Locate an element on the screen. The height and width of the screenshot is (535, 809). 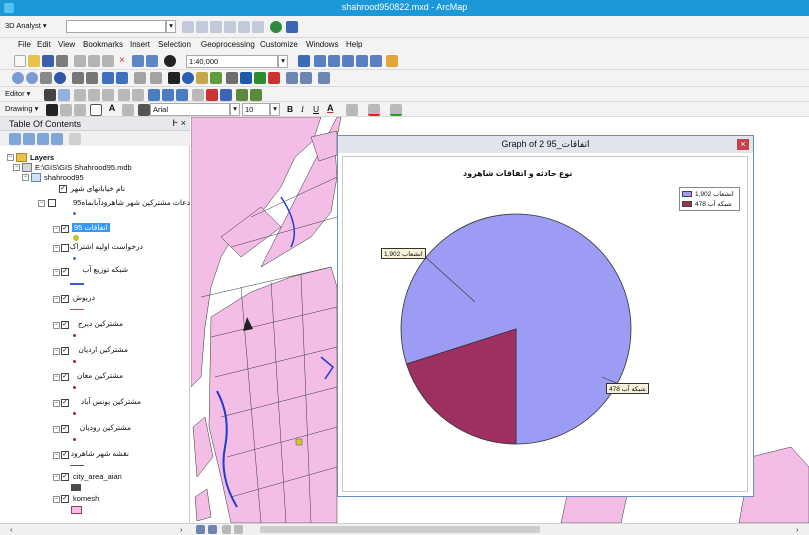
scroll-left-icon: ‹ is located at coordinates (11, 529).